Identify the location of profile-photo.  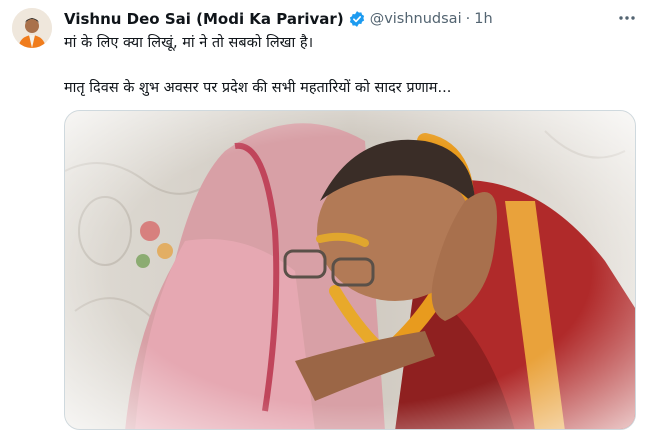
(32, 28).